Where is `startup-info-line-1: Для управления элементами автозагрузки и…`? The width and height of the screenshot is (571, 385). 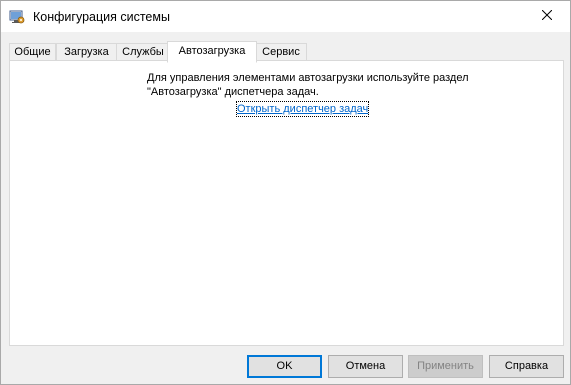
startup-info-line-1: Для управления элементами автозагрузки и… is located at coordinates (308, 78).